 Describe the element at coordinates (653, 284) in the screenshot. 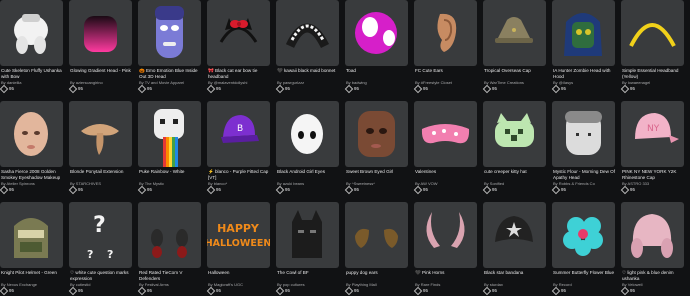

I see `item-creator: By Velowell` at that location.